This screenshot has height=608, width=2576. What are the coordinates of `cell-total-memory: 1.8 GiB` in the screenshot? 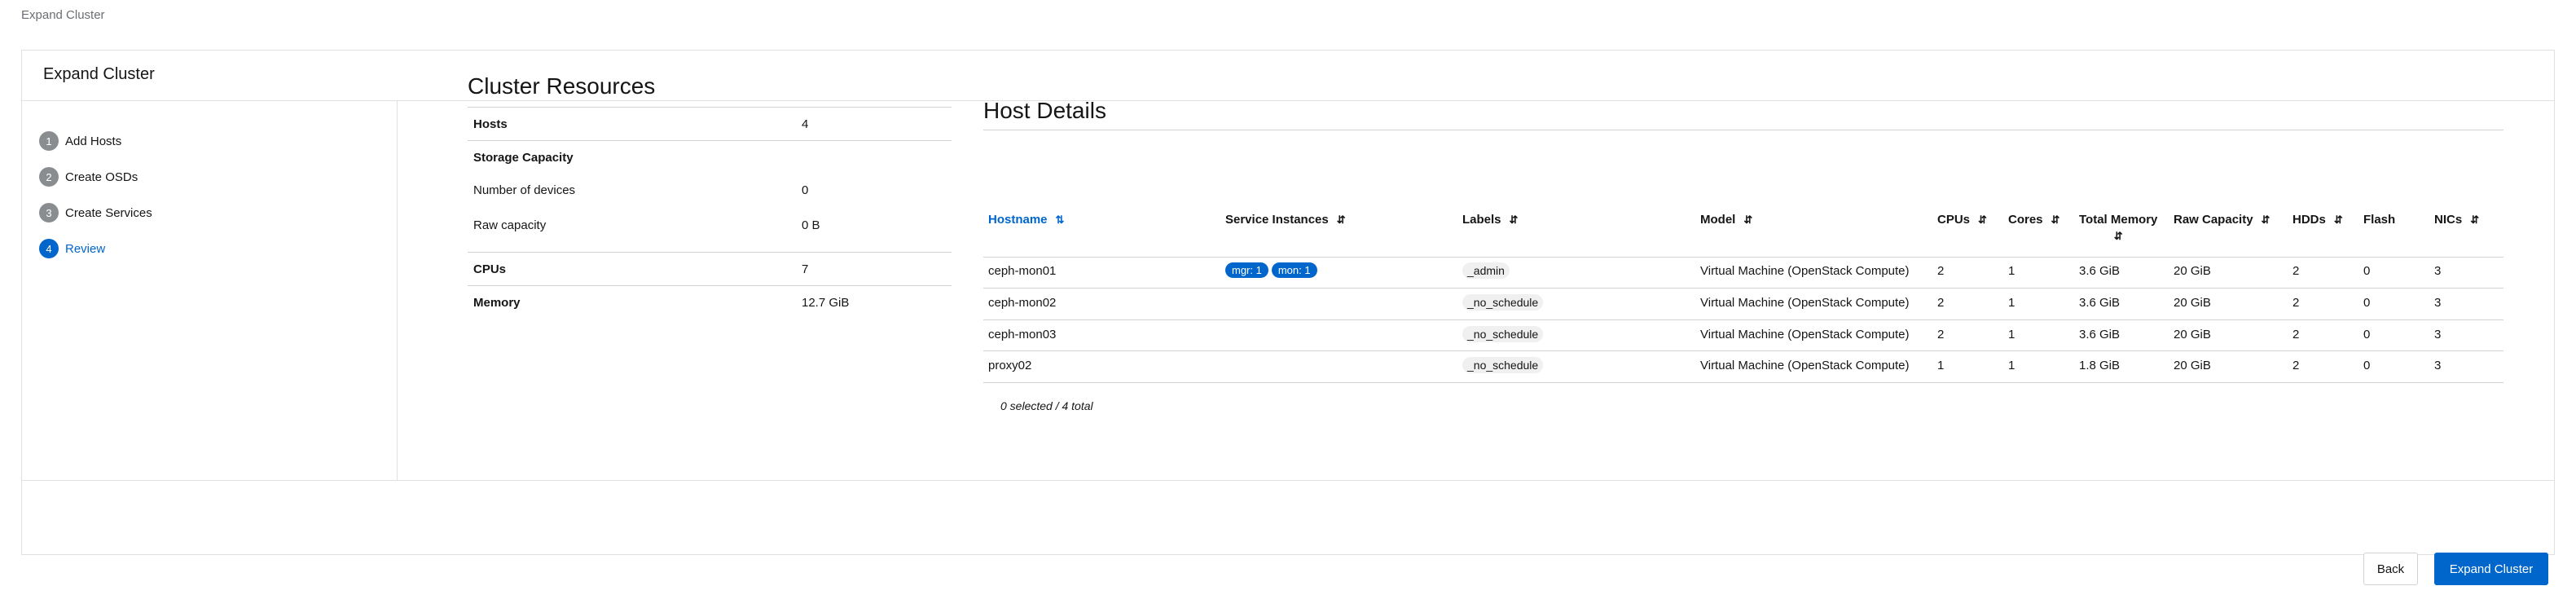 It's located at (2100, 365).